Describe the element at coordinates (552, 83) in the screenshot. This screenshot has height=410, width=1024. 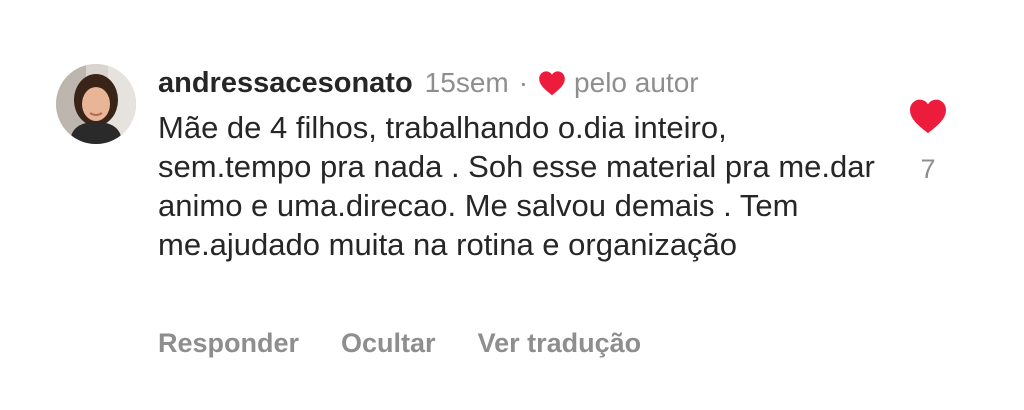
I see `heart-icon` at that location.